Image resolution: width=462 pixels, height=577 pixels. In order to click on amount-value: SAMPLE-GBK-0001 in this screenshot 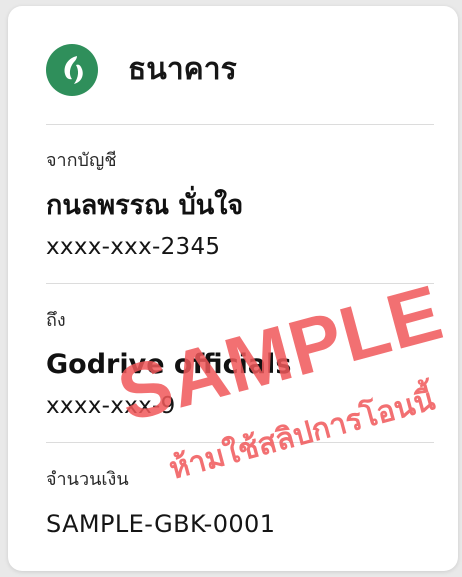, I will do `click(161, 524)`.